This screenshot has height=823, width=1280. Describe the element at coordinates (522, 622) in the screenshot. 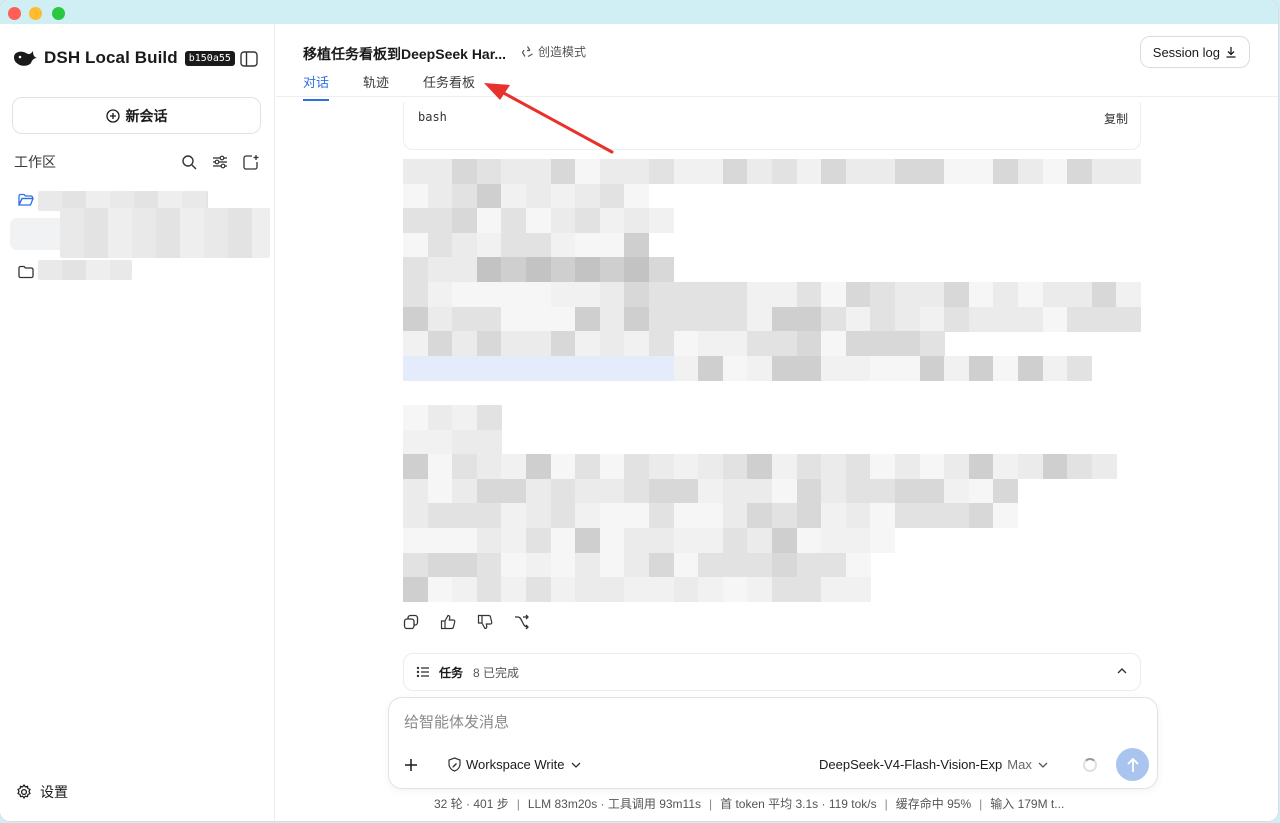

I see `branch-icon` at that location.